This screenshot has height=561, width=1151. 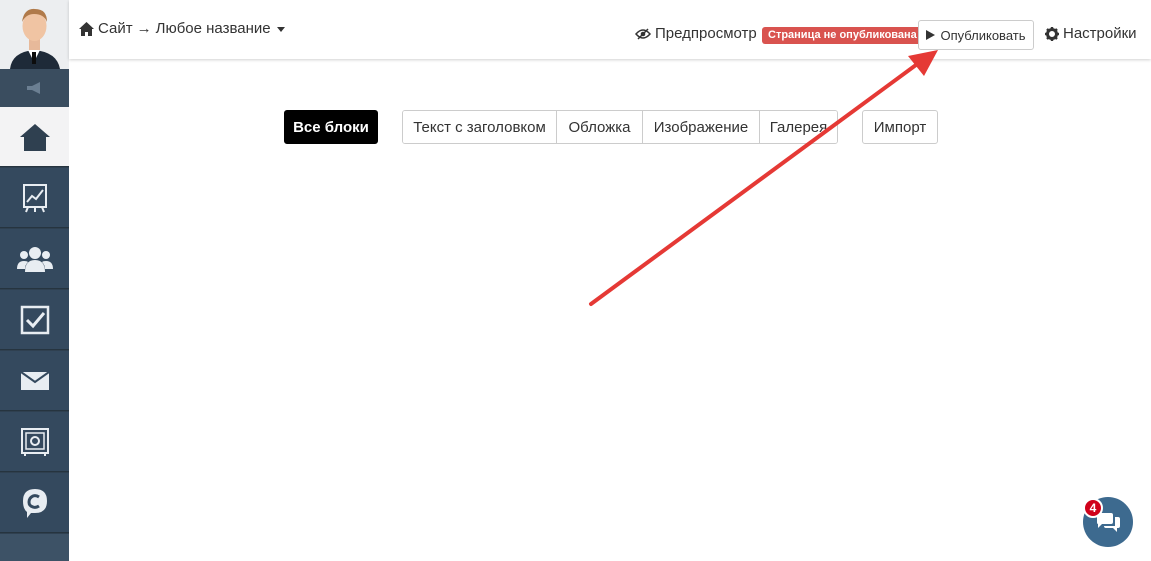 I want to click on publish-label: Опубликовать, so click(x=983, y=35).